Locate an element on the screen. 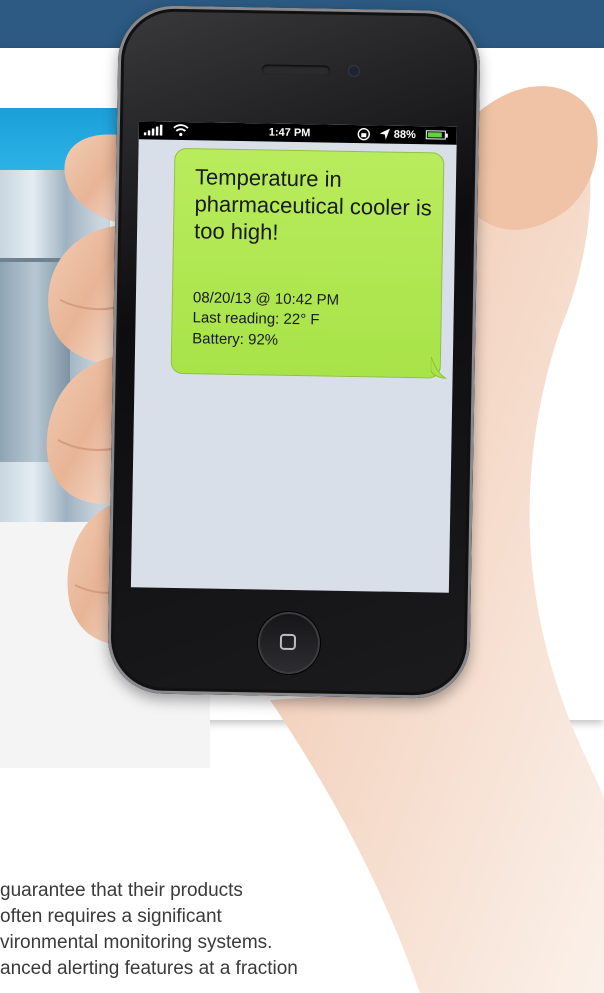 The height and width of the screenshot is (993, 604). battery-icon is located at coordinates (435, 135).